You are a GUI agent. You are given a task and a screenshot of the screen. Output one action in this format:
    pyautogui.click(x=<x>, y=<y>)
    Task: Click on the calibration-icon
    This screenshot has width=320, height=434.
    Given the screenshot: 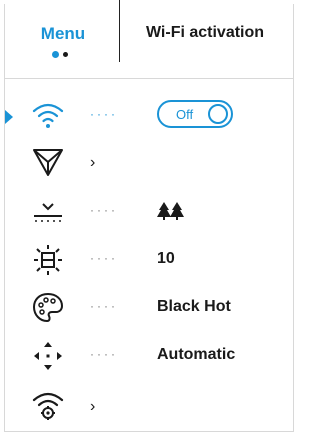 What is the action you would take?
    pyautogui.click(x=48, y=356)
    